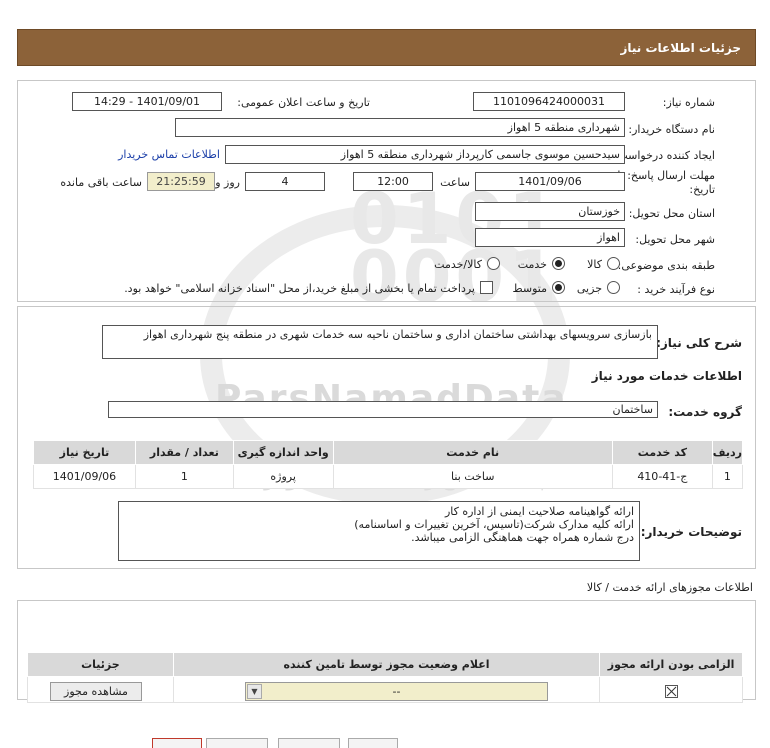 This screenshot has width=770, height=748. Describe the element at coordinates (666, 175) in the screenshot. I see `deadline-label: مهلت ارسال پاسخ: تا` at that location.